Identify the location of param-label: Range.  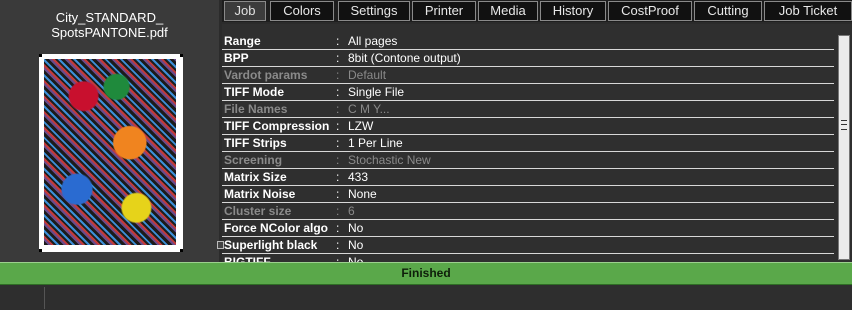
(242, 41).